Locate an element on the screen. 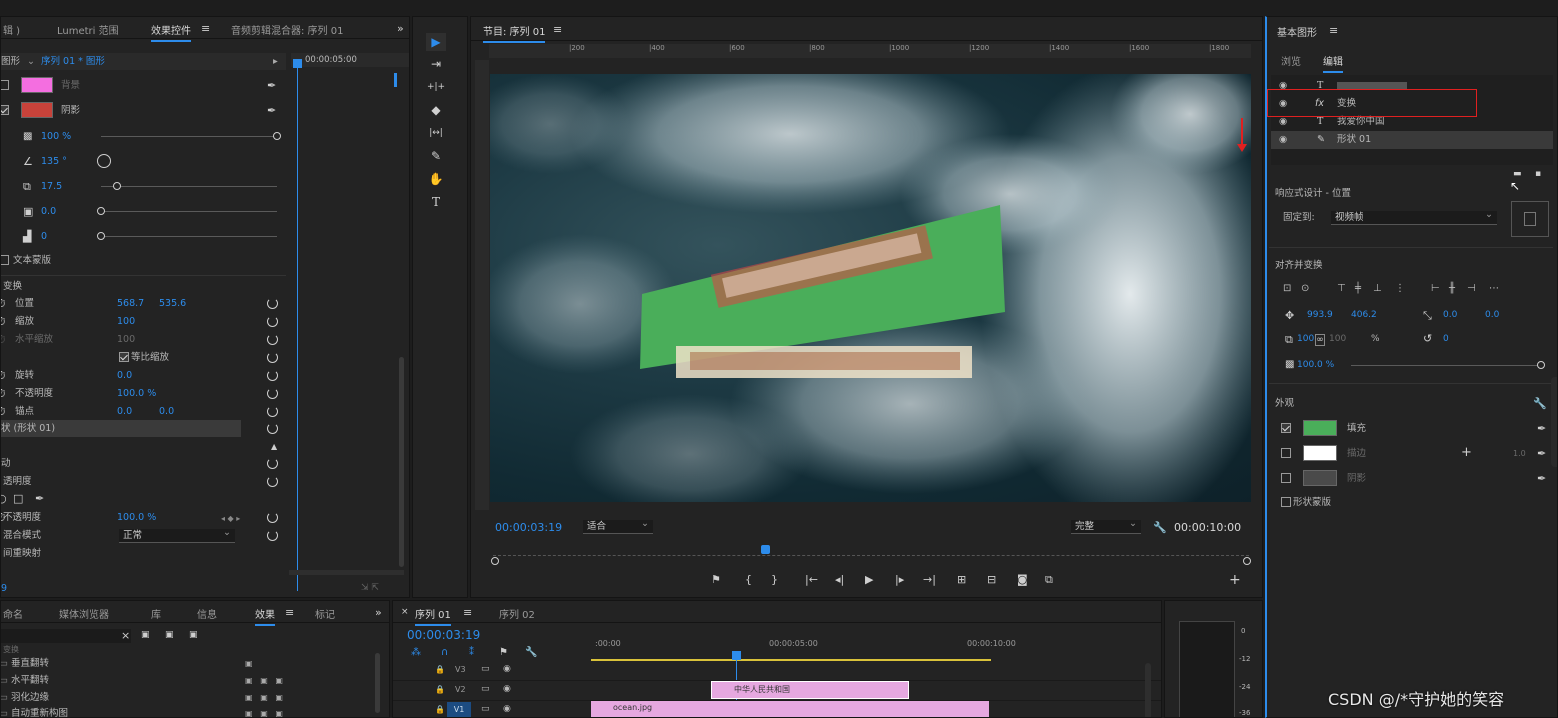 This screenshot has width=1558, height=718. clip-name: 序列 01 * 图形 is located at coordinates (73, 61).